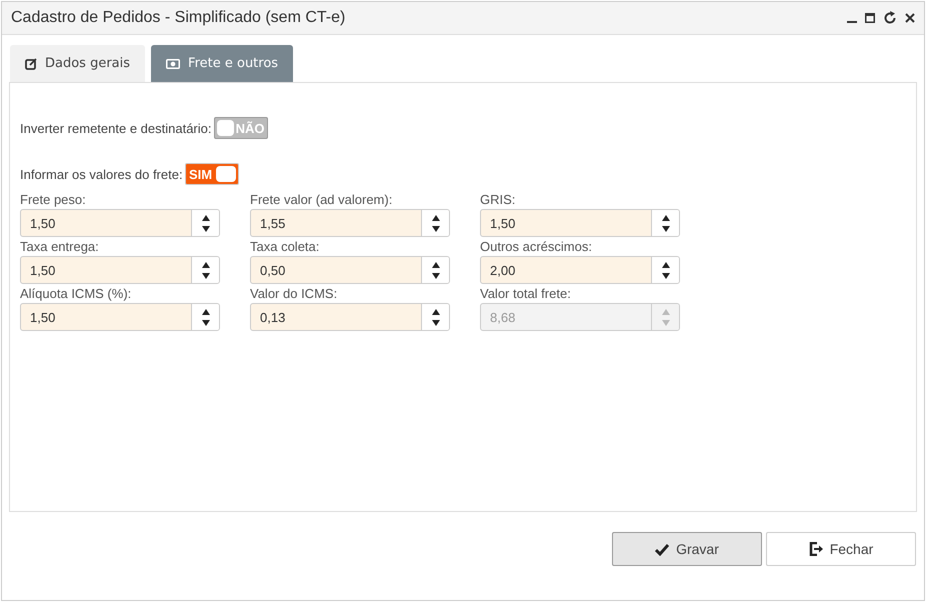 This screenshot has width=928, height=605. What do you see at coordinates (526, 293) in the screenshot?
I see `field-label: Valor total frete:` at bounding box center [526, 293].